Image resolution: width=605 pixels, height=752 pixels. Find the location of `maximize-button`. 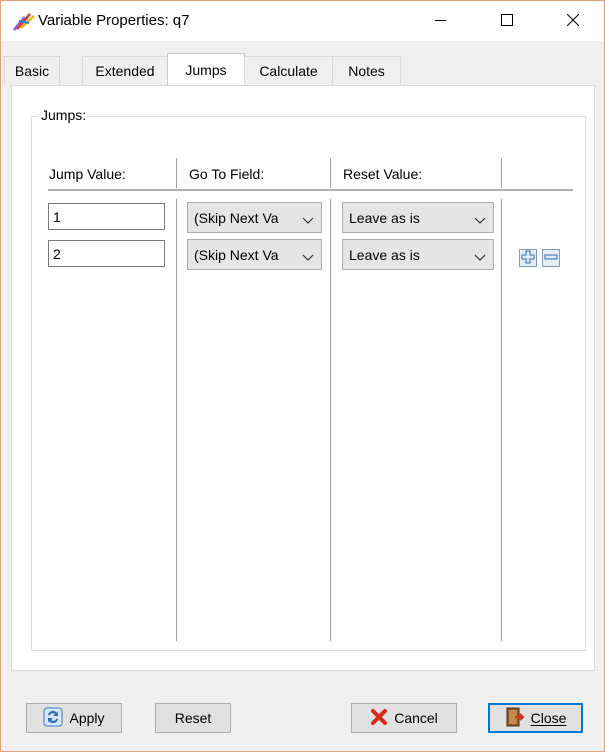

maximize-button is located at coordinates (507, 21).